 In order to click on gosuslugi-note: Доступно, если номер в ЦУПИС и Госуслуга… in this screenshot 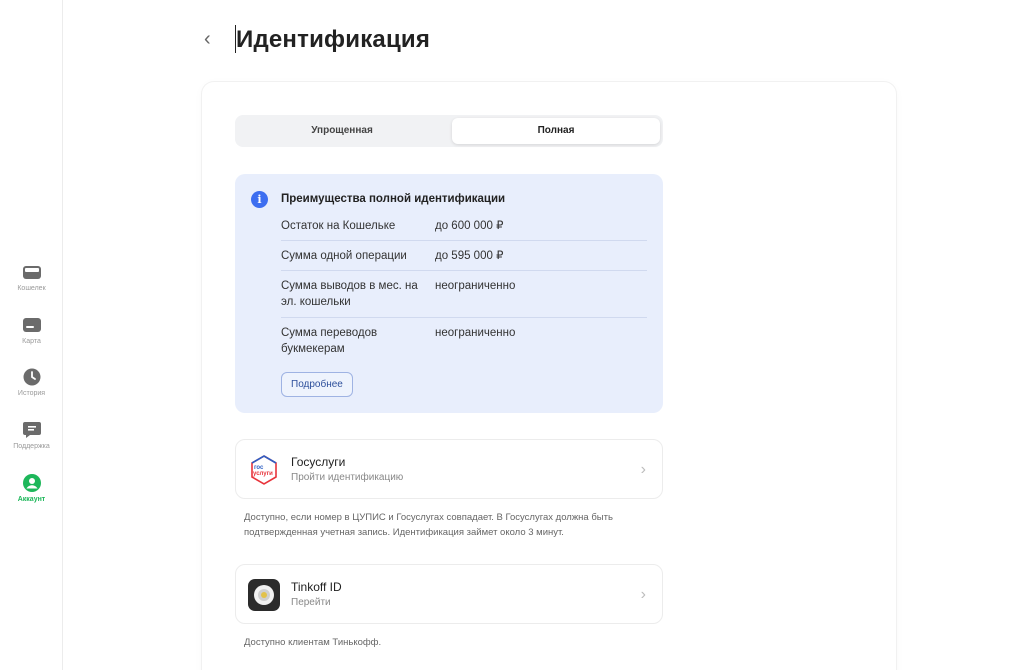, I will do `click(428, 525)`.